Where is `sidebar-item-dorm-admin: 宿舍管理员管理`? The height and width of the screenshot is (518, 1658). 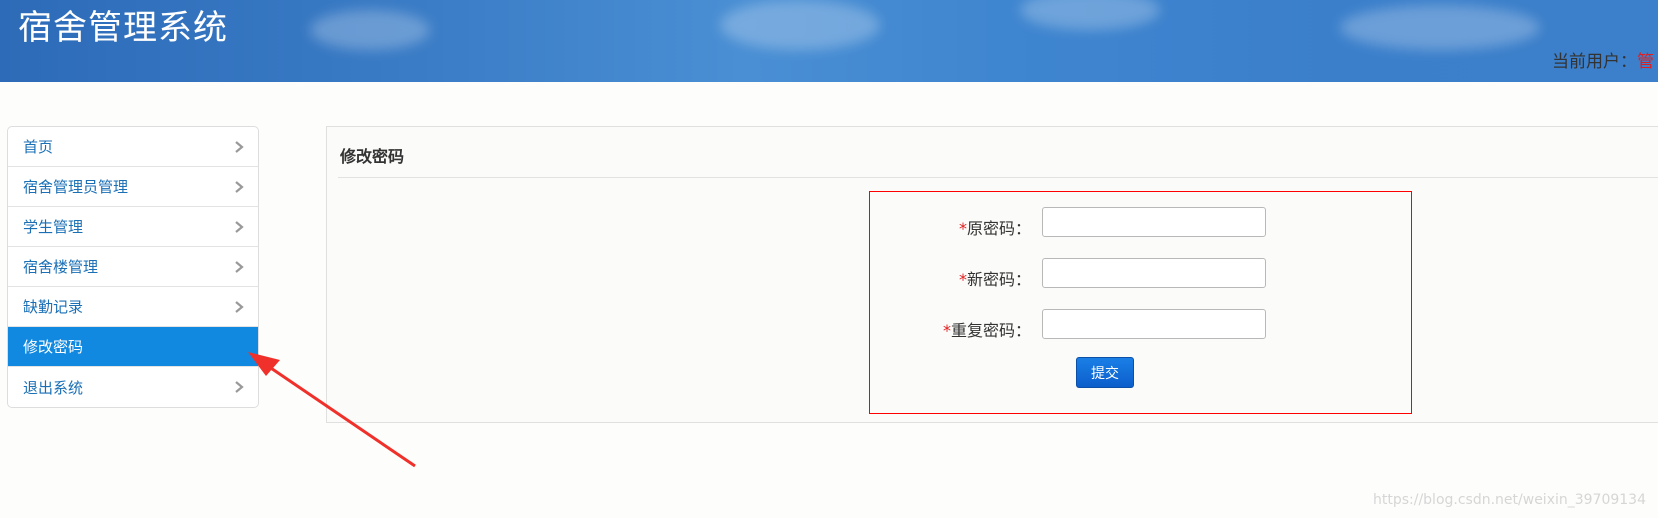 sidebar-item-dorm-admin: 宿舍管理员管理 is located at coordinates (133, 187).